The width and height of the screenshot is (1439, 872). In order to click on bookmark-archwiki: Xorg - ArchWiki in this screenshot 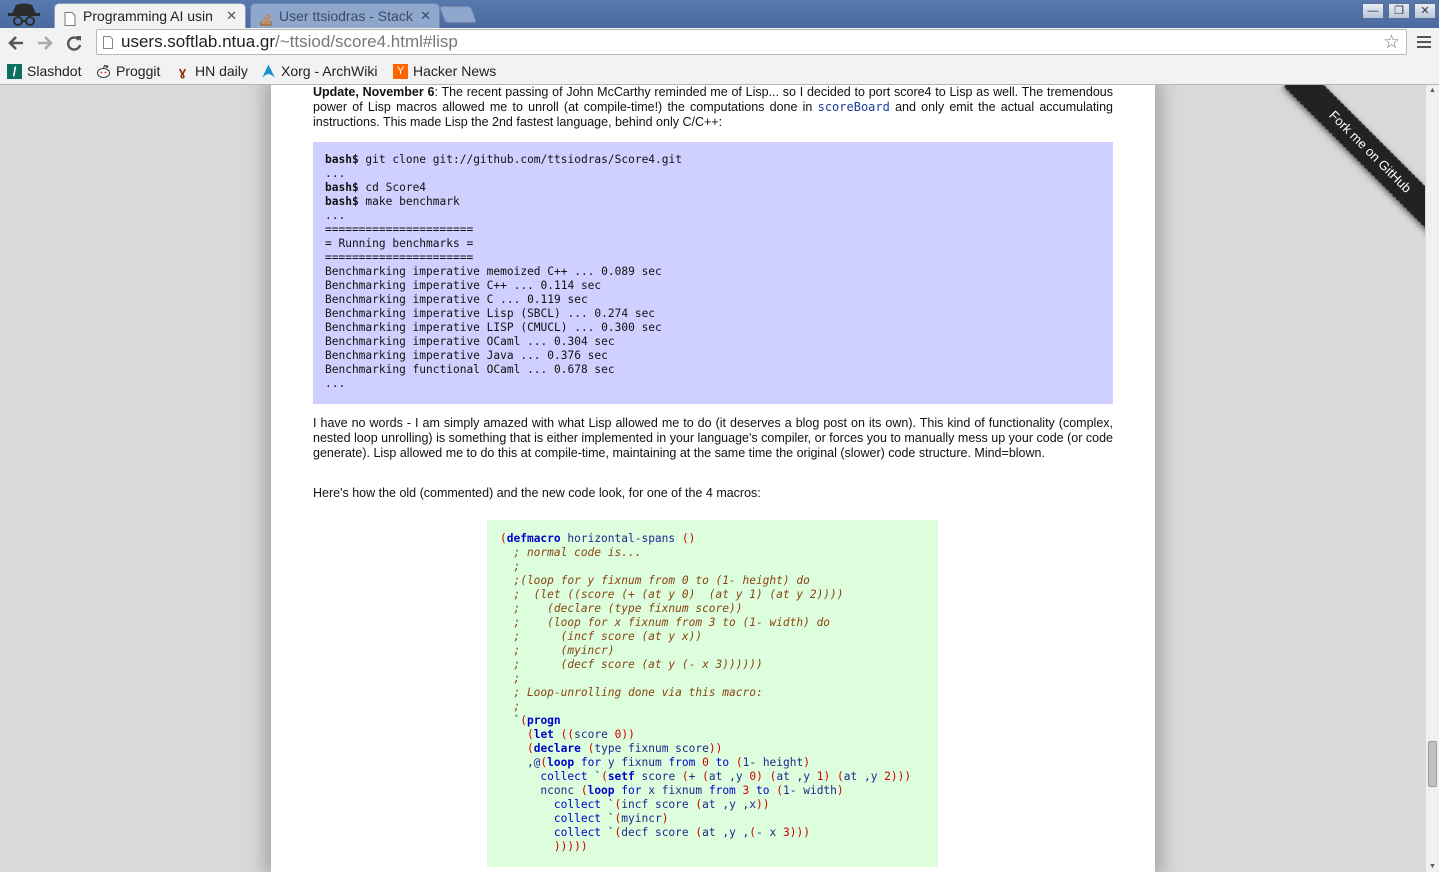, I will do `click(319, 71)`.